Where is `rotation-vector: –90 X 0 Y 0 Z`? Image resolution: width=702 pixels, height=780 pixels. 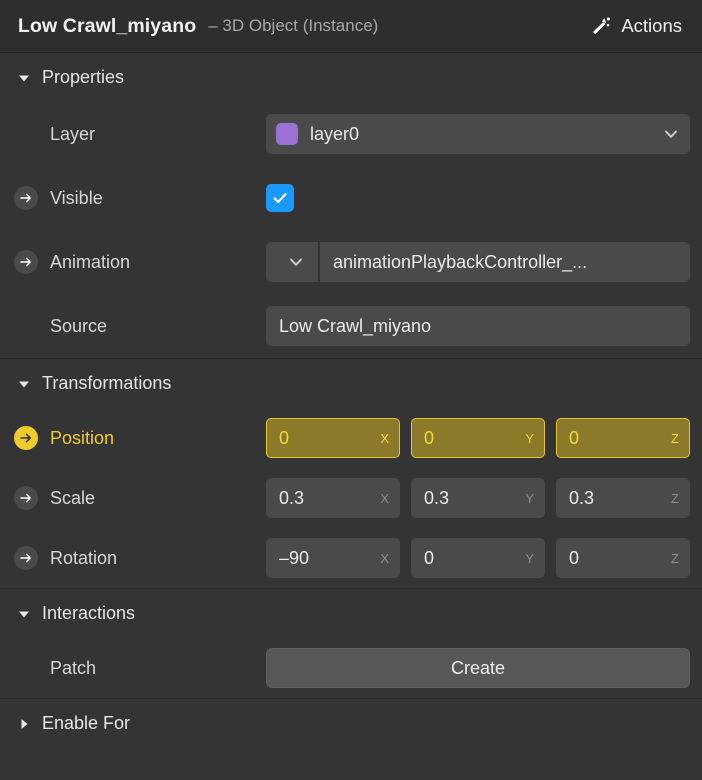
rotation-vector: –90 X 0 Y 0 Z is located at coordinates (478, 558).